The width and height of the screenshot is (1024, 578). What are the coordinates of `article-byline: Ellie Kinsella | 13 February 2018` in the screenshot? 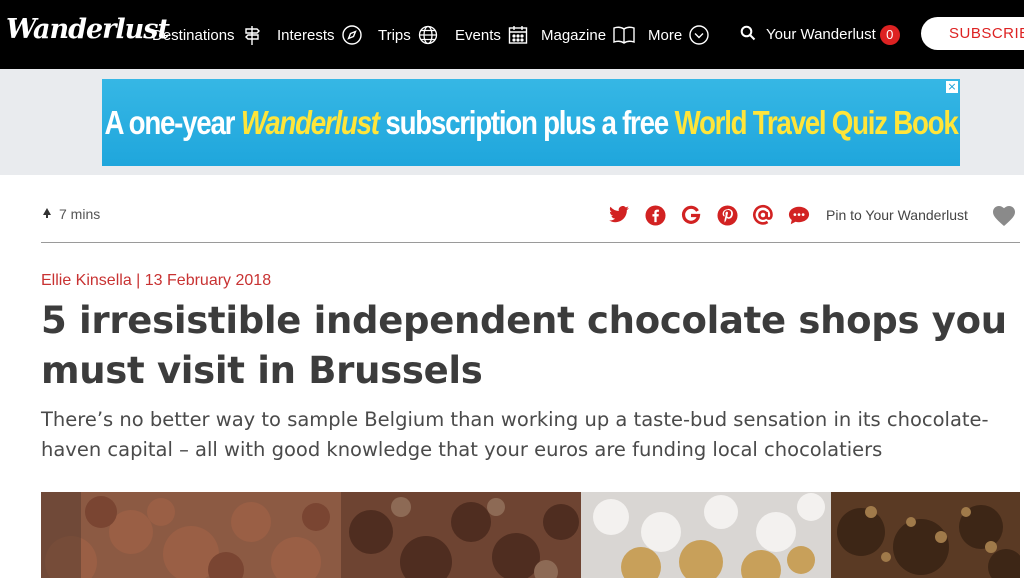 It's located at (156, 281).